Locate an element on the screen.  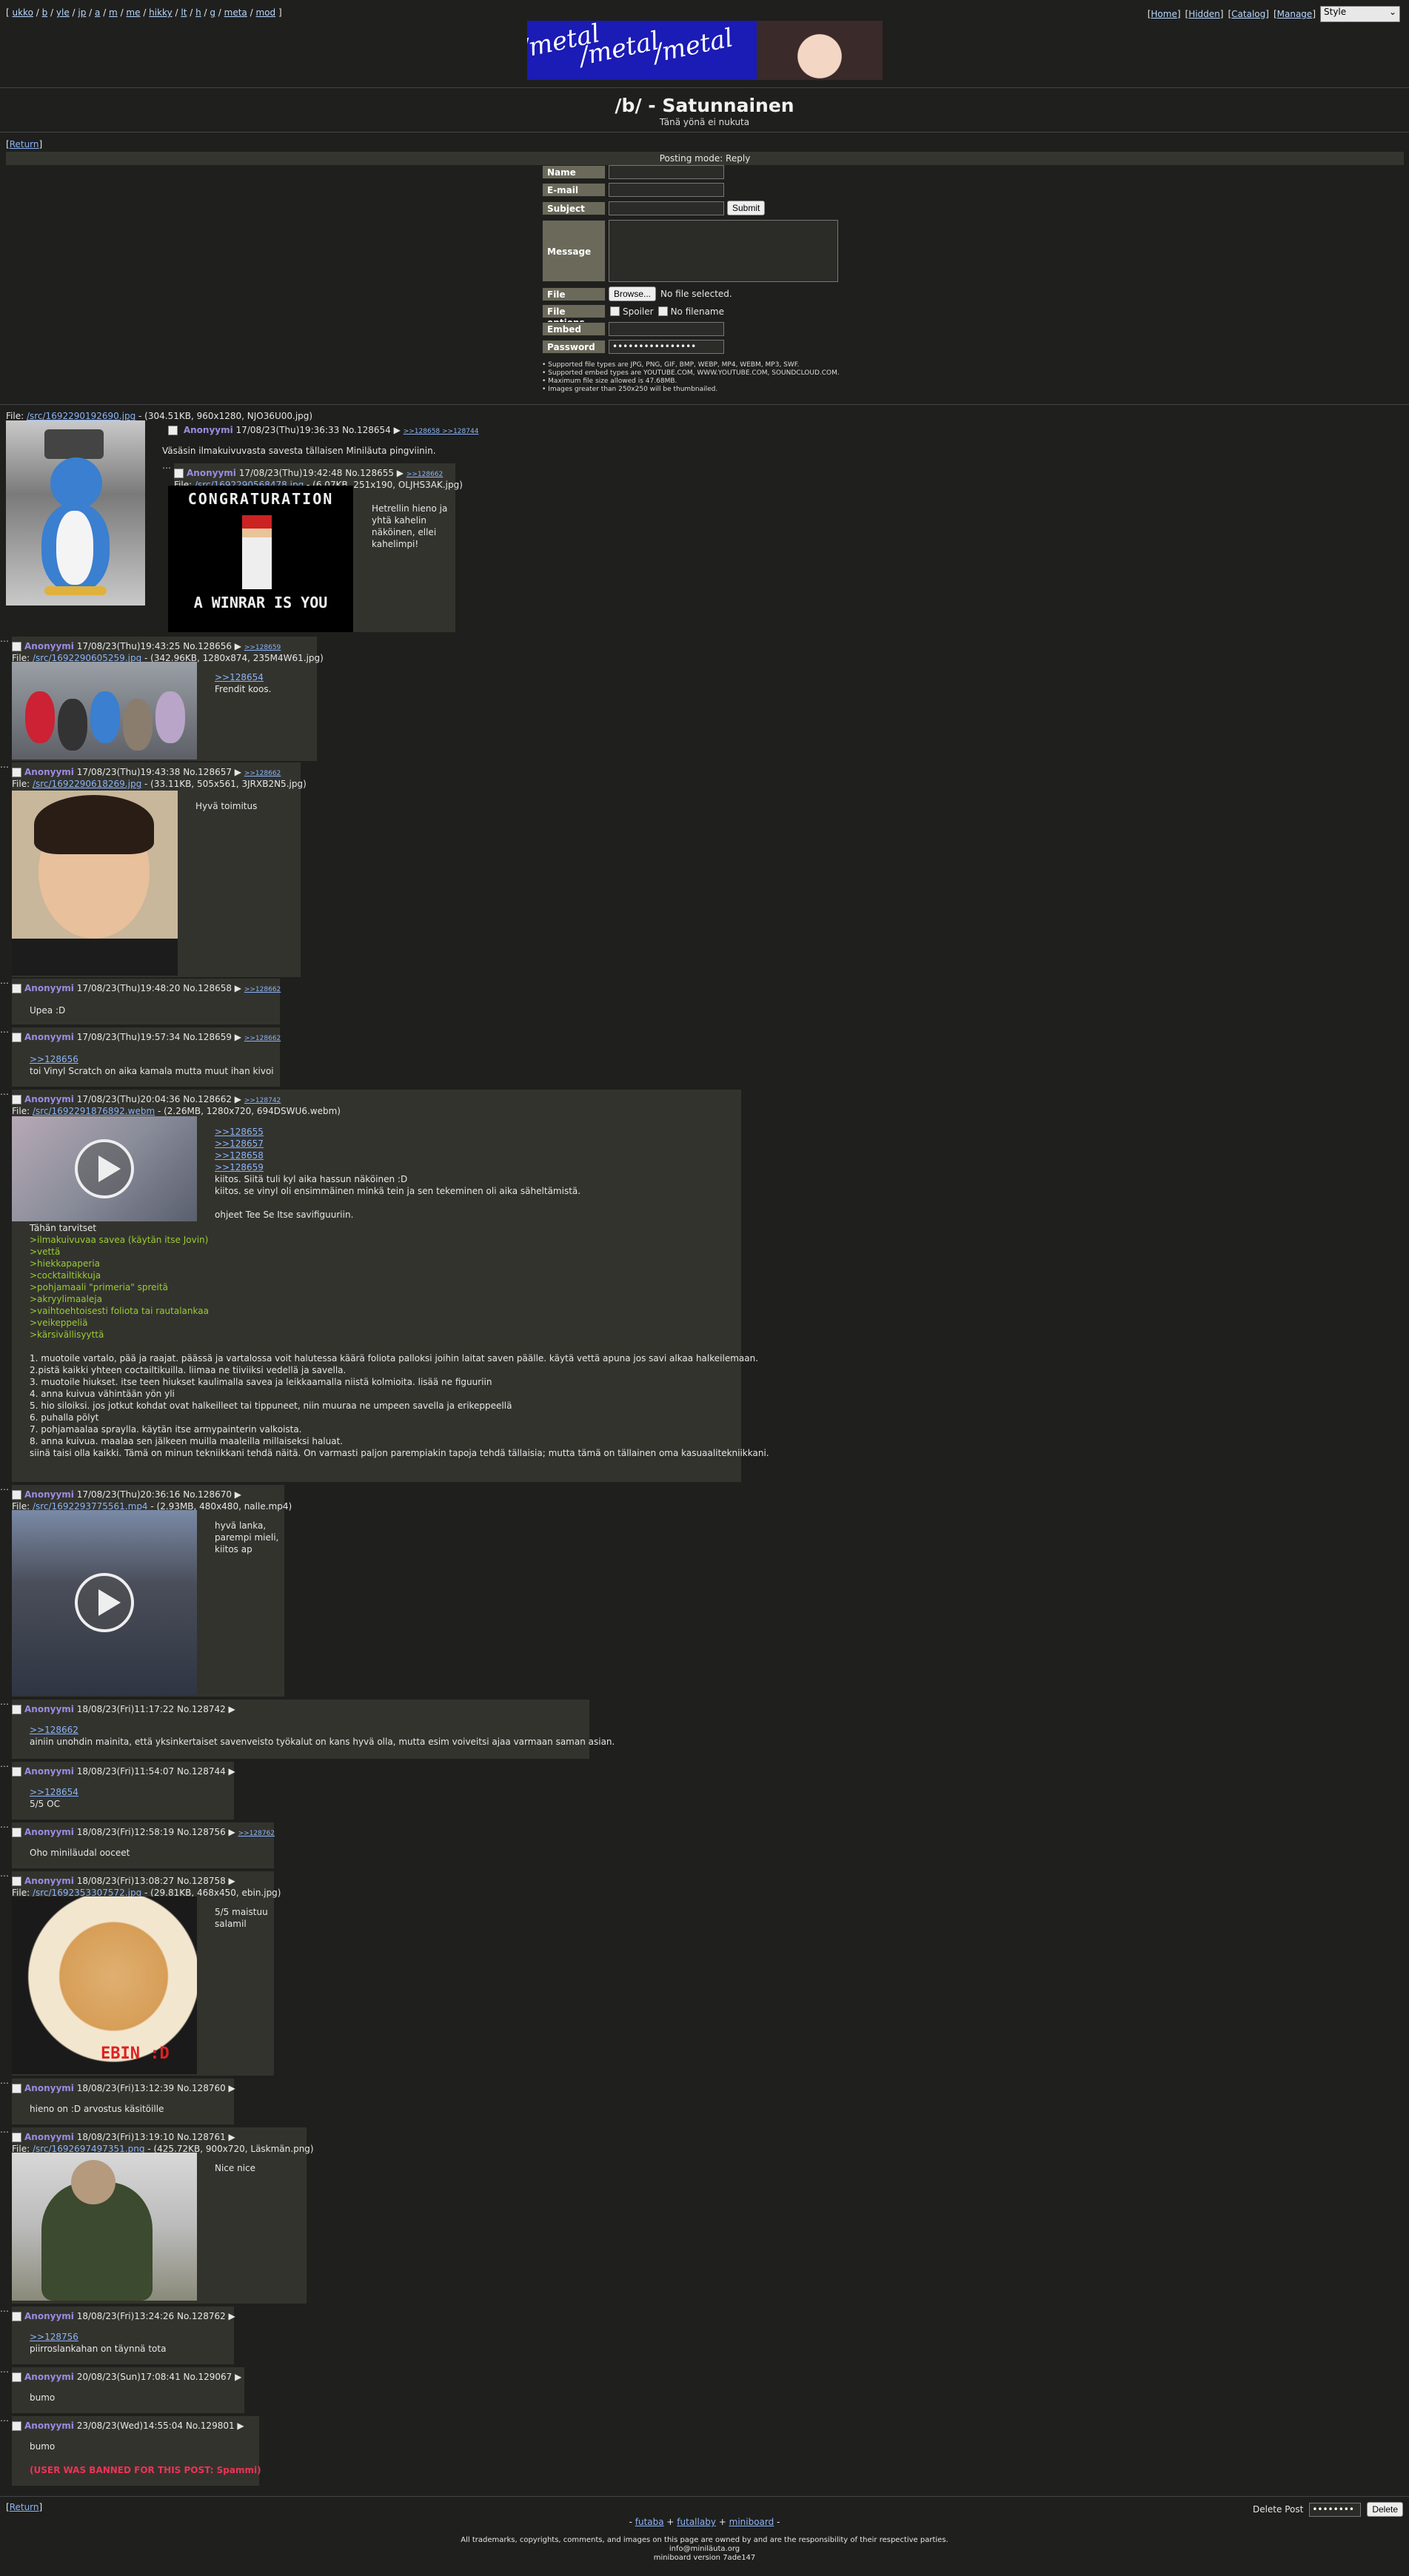
board-link-hikky: hikky is located at coordinates (161, 12).